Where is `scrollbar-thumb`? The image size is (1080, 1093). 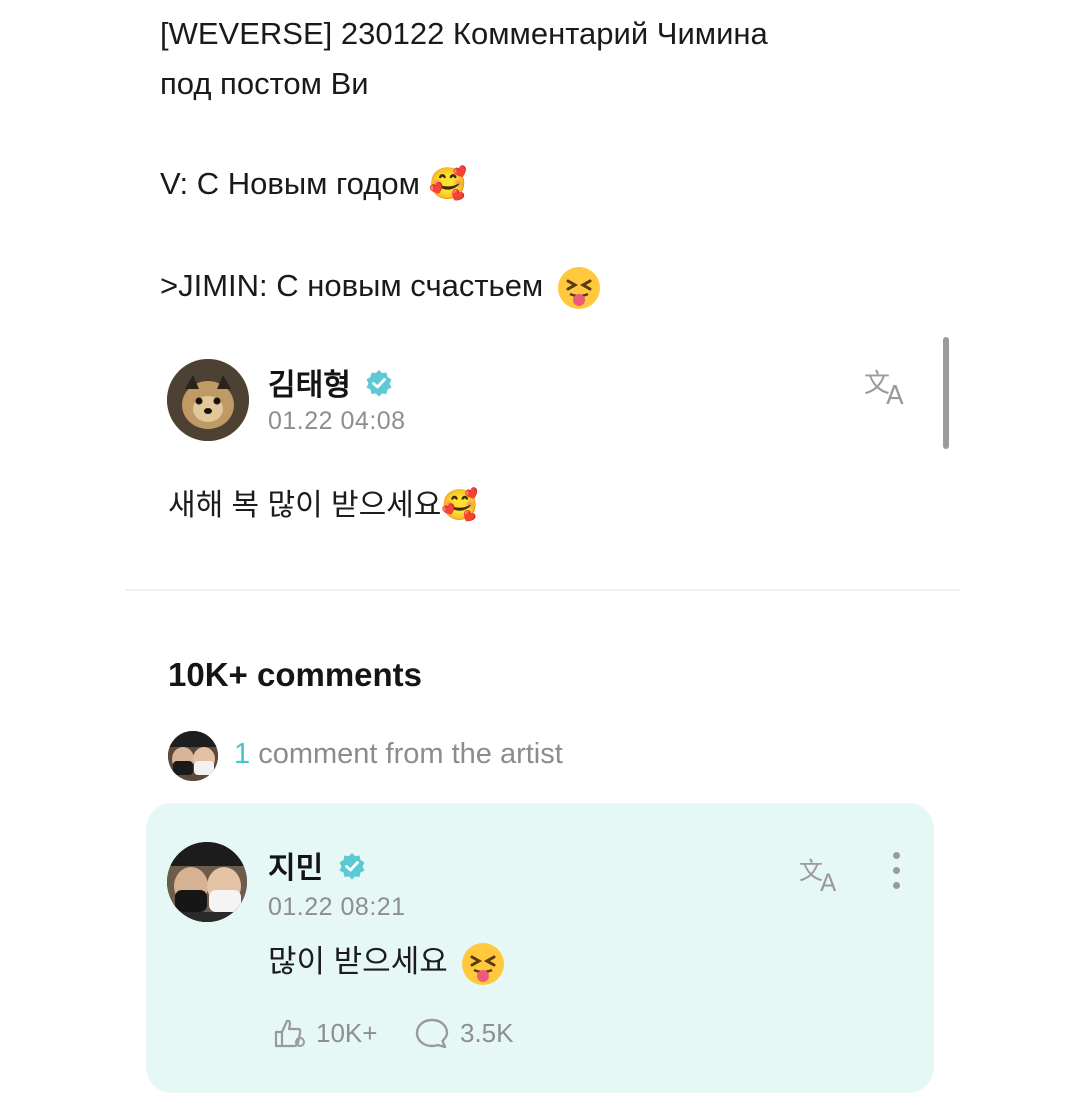 scrollbar-thumb is located at coordinates (946, 393).